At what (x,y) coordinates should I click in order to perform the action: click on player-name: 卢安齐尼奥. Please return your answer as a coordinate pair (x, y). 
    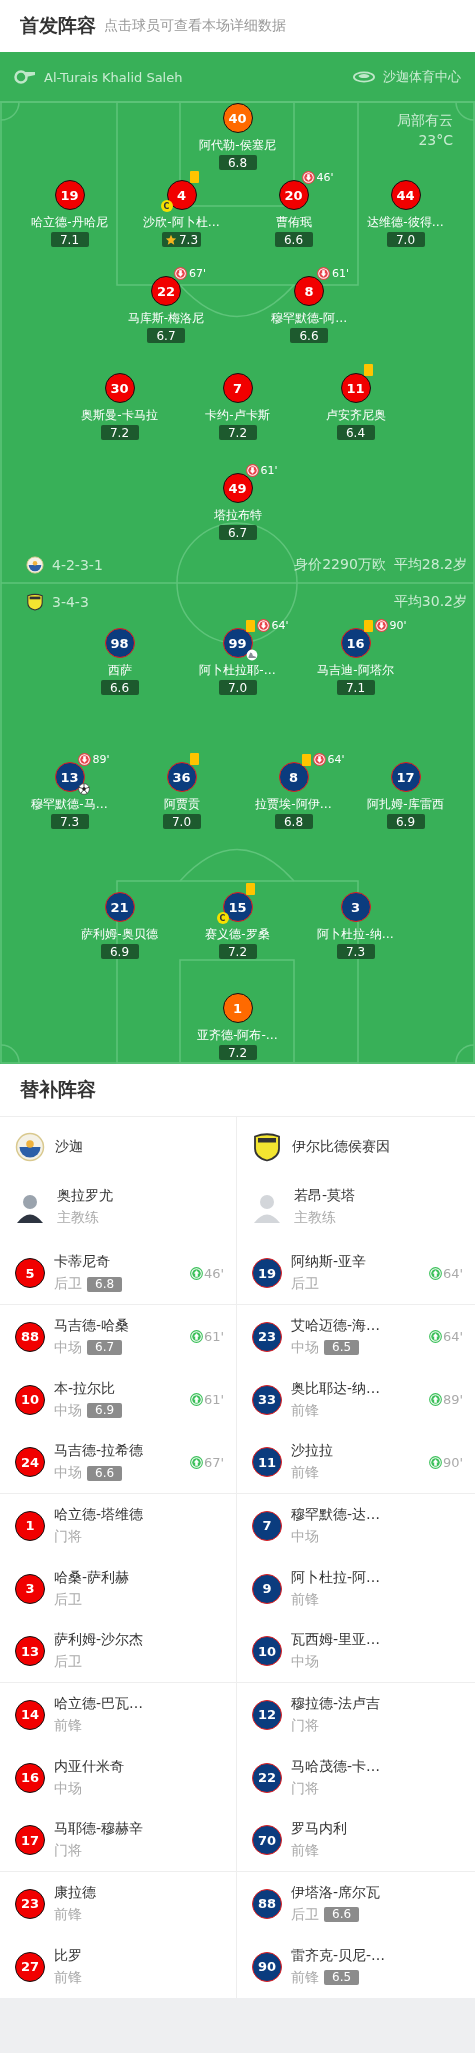
    Looking at the image, I should click on (355, 415).